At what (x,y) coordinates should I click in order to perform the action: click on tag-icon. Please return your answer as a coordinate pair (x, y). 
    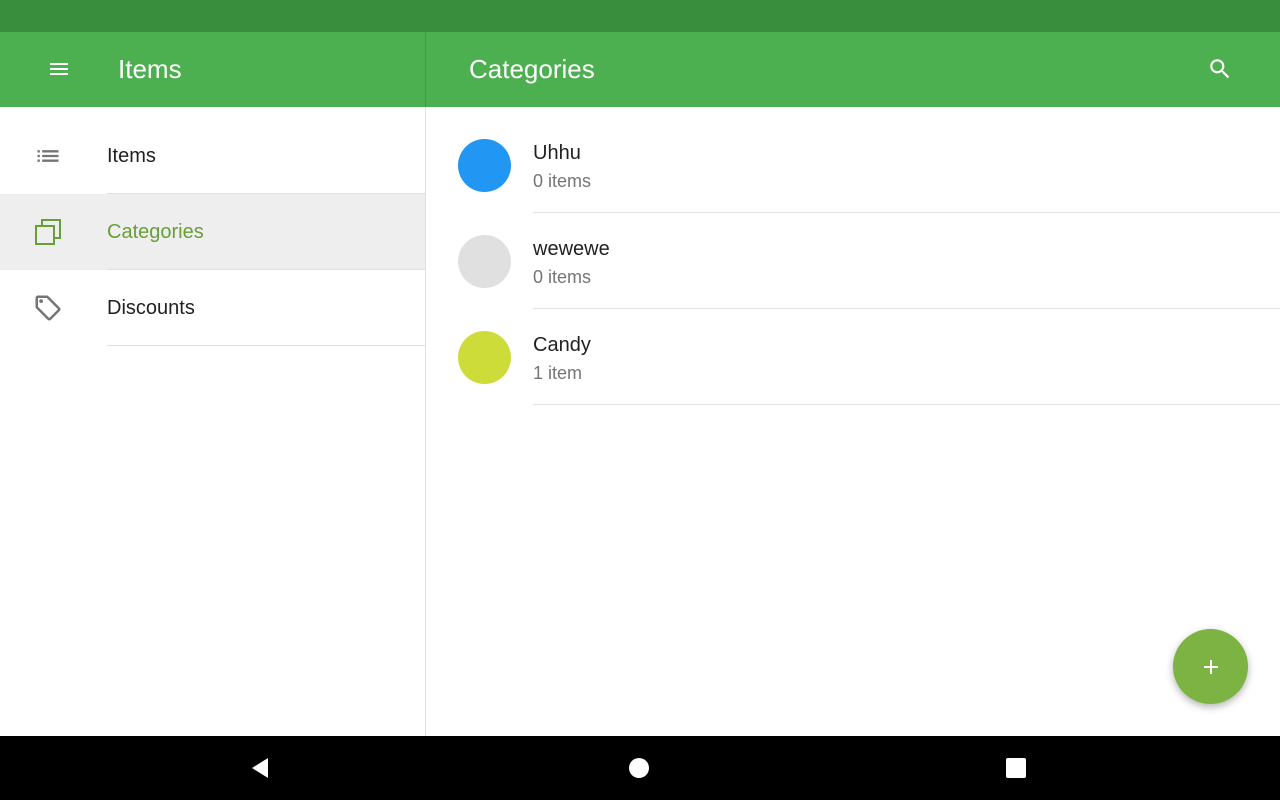
    Looking at the image, I should click on (48, 308).